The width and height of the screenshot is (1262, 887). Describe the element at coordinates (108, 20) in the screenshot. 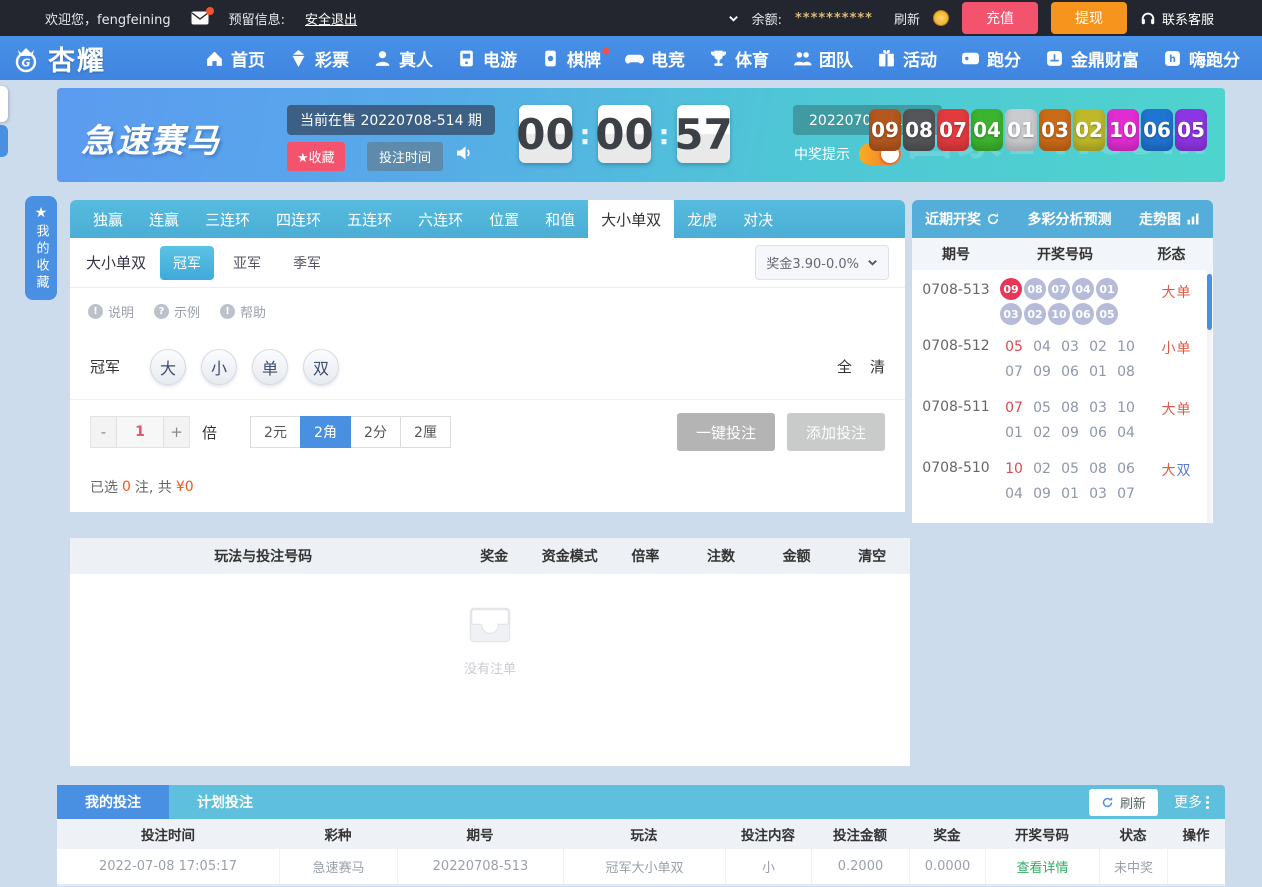

I see `welcome-text: 欢迎您，fengfeining` at that location.